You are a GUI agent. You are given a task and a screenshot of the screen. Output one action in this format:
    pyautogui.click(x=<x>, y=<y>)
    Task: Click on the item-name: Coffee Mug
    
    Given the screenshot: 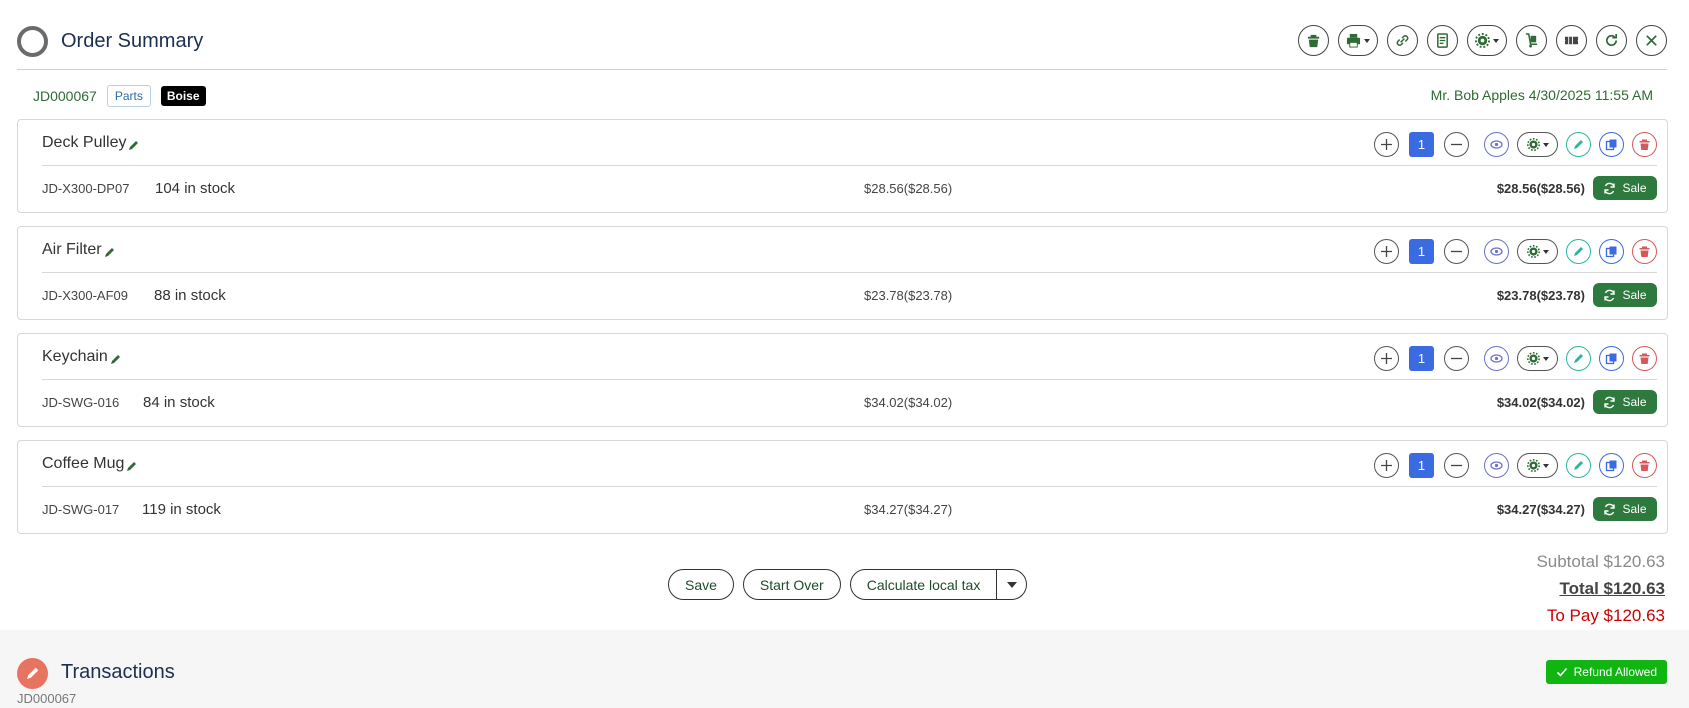 What is the action you would take?
    pyautogui.click(x=90, y=464)
    